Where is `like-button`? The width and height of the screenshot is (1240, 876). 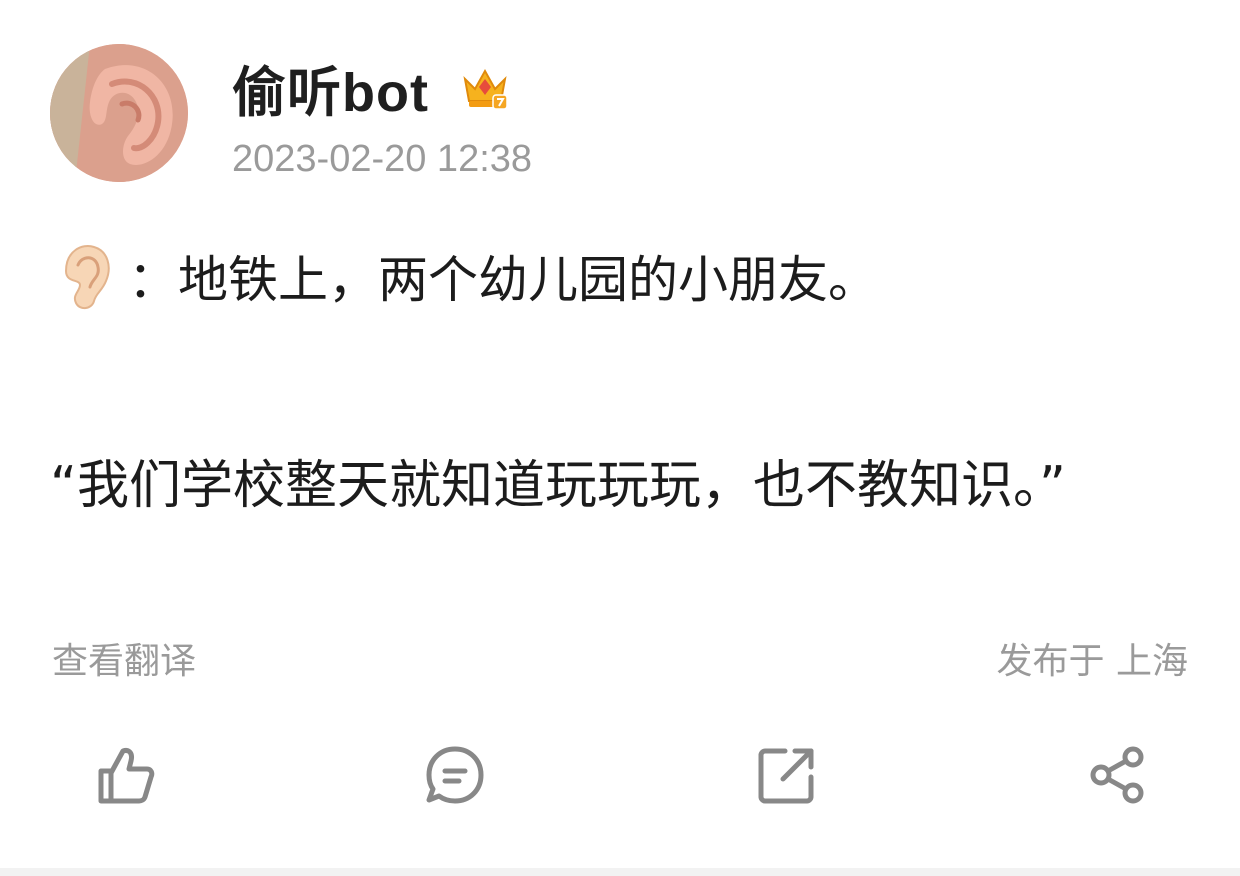 like-button is located at coordinates (125, 775).